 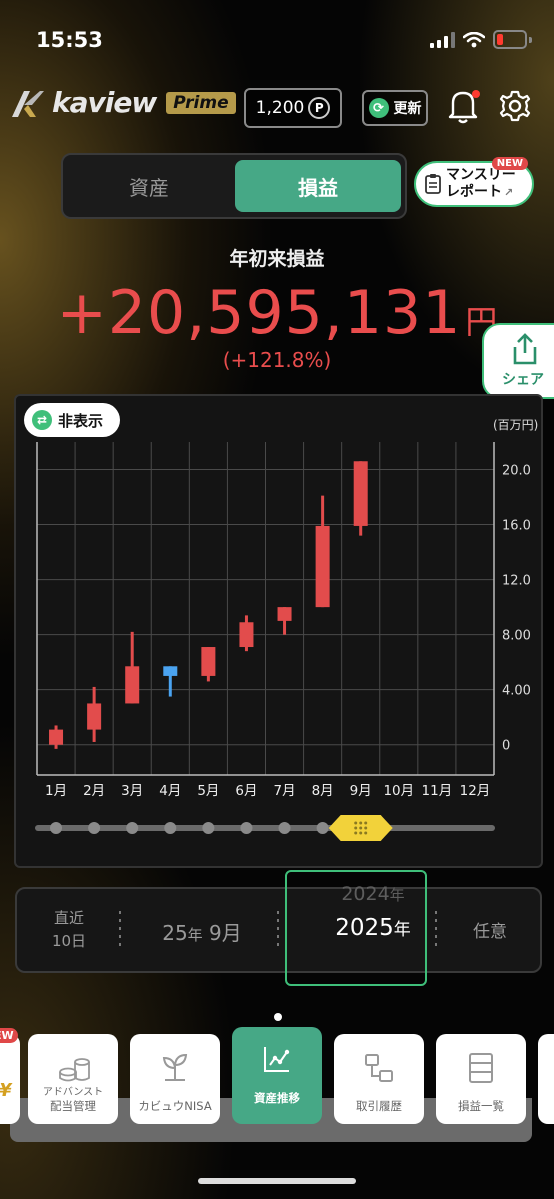 I want to click on sprout-icon, so click(x=175, y=1067).